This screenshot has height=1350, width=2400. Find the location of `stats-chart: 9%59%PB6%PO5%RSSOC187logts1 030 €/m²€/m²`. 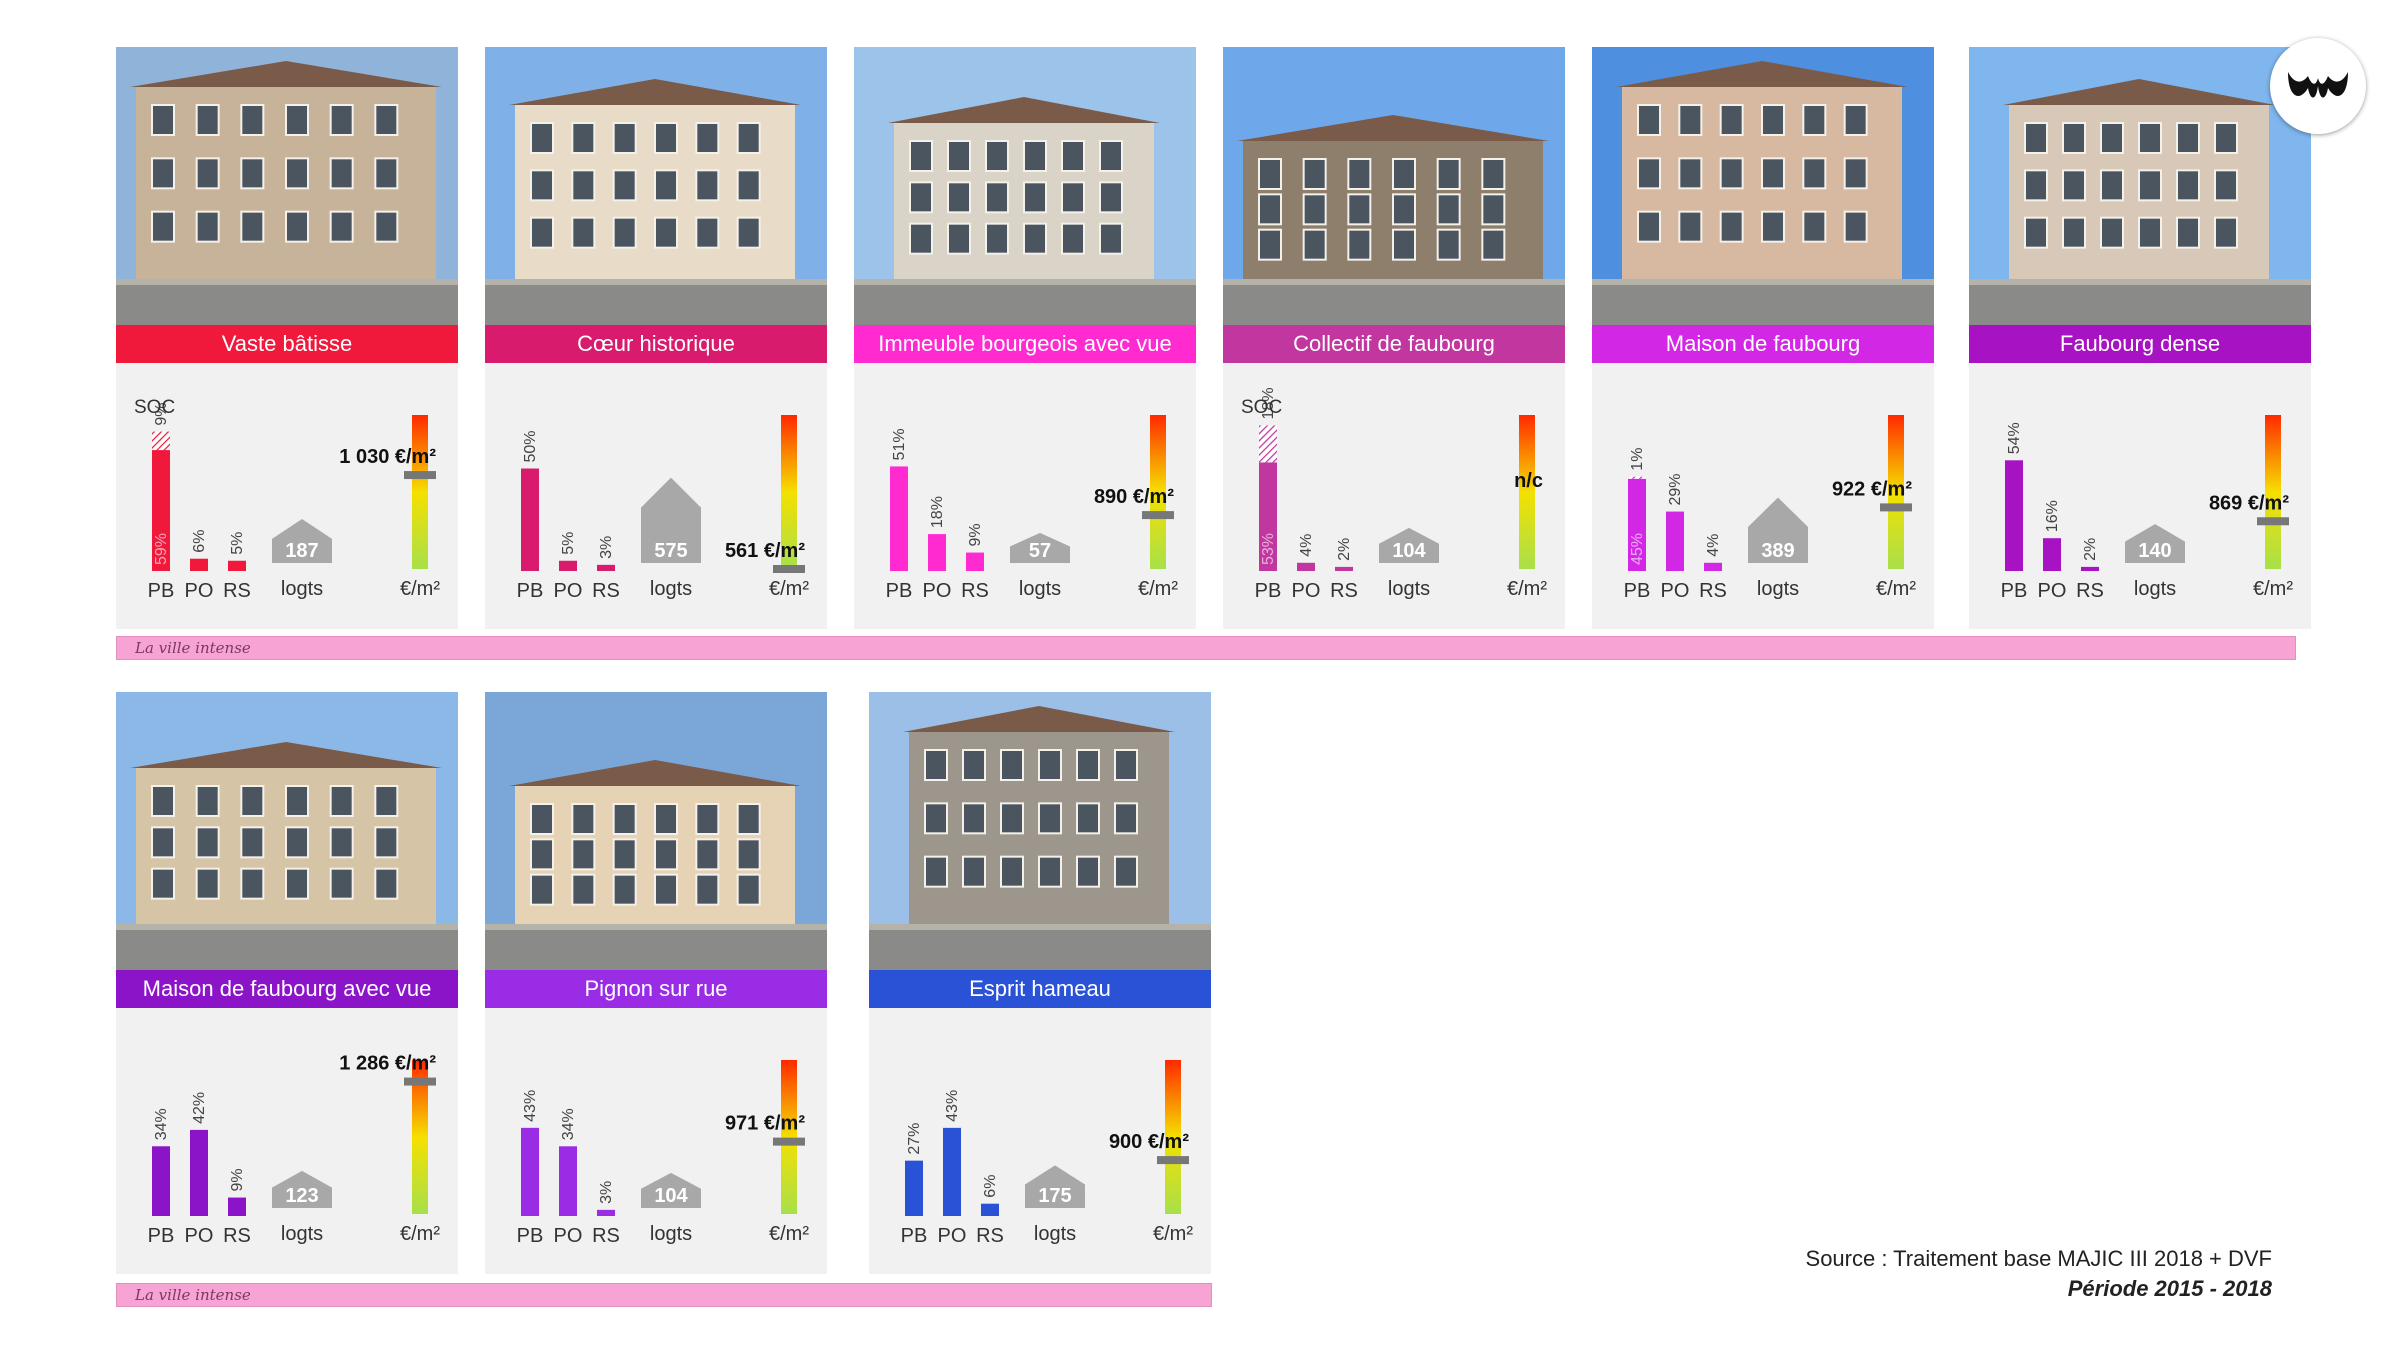

stats-chart: 9%59%PB6%PO5%RSSOC187logts1 030 €/m²€/m² is located at coordinates (287, 499).